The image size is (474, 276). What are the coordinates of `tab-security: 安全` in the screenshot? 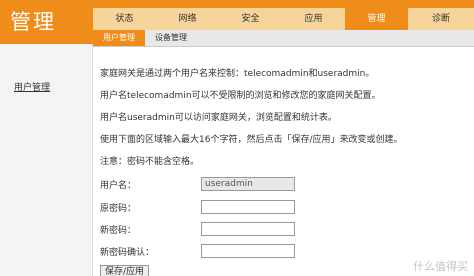 It's located at (250, 19).